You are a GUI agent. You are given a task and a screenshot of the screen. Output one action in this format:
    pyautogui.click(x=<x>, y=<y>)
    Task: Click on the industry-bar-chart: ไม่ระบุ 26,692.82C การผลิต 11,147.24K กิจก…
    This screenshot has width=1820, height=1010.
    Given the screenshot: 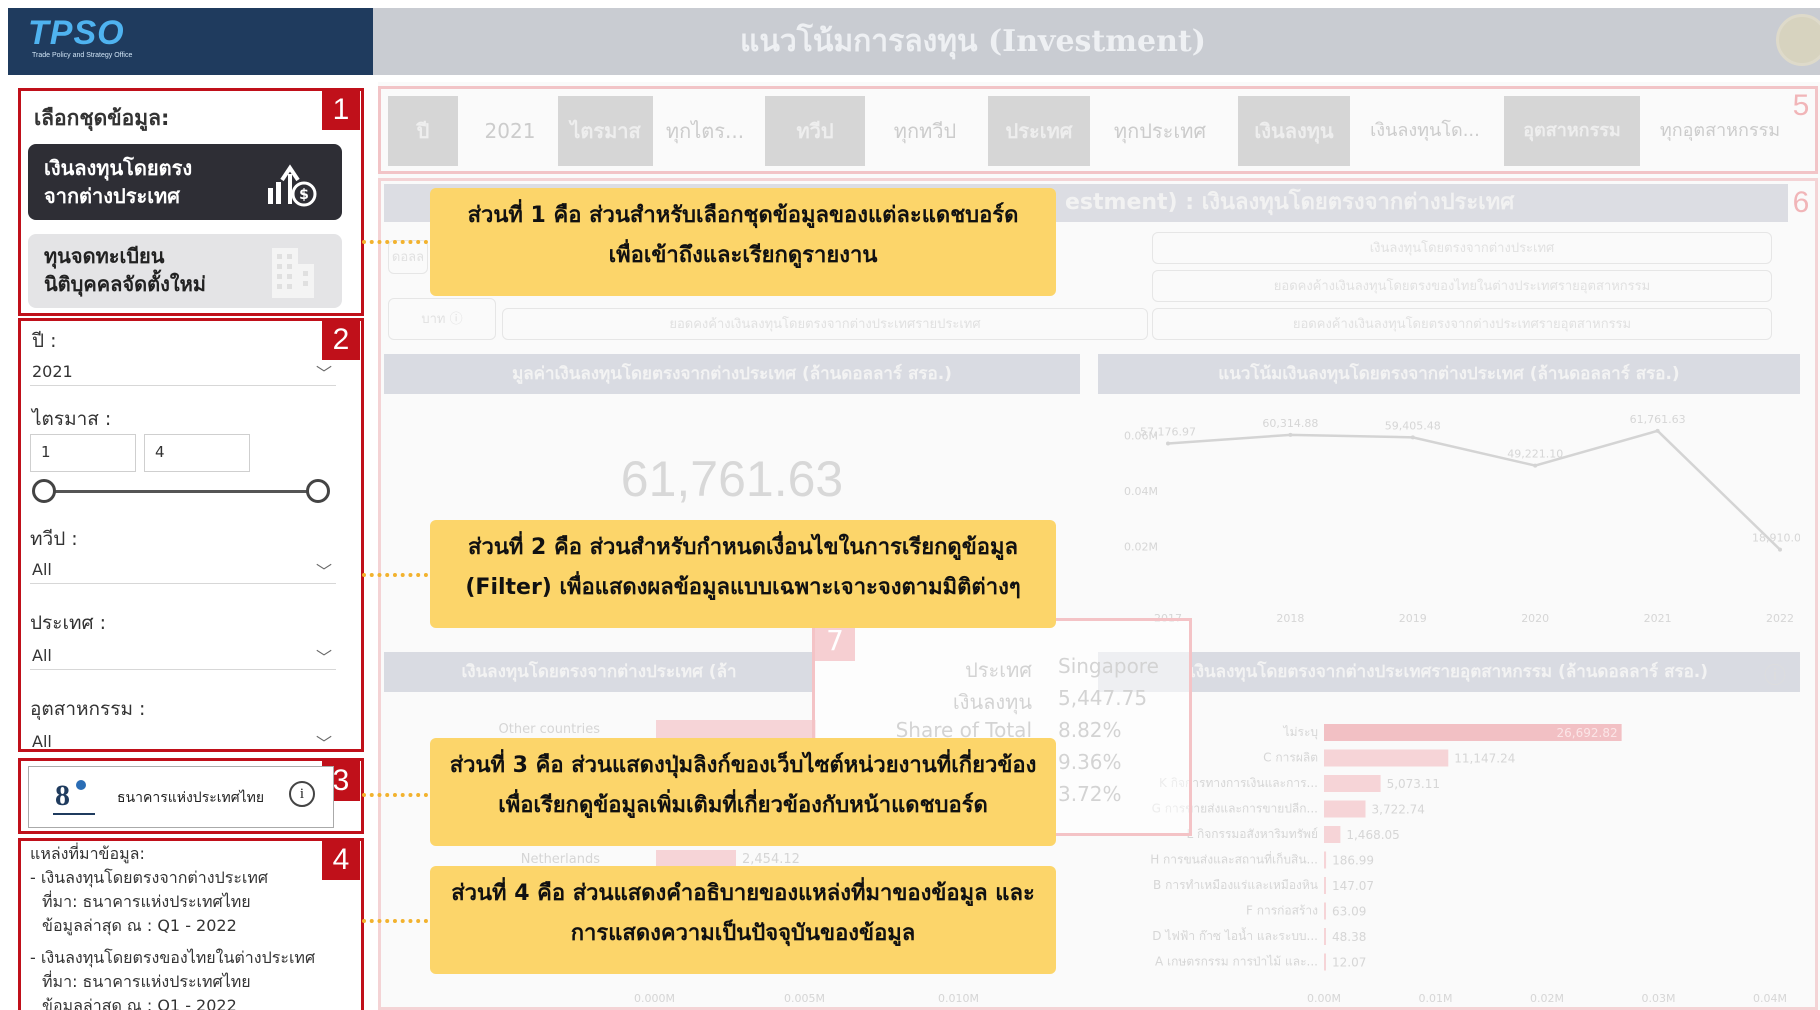 What is the action you would take?
    pyautogui.click(x=1468, y=864)
    